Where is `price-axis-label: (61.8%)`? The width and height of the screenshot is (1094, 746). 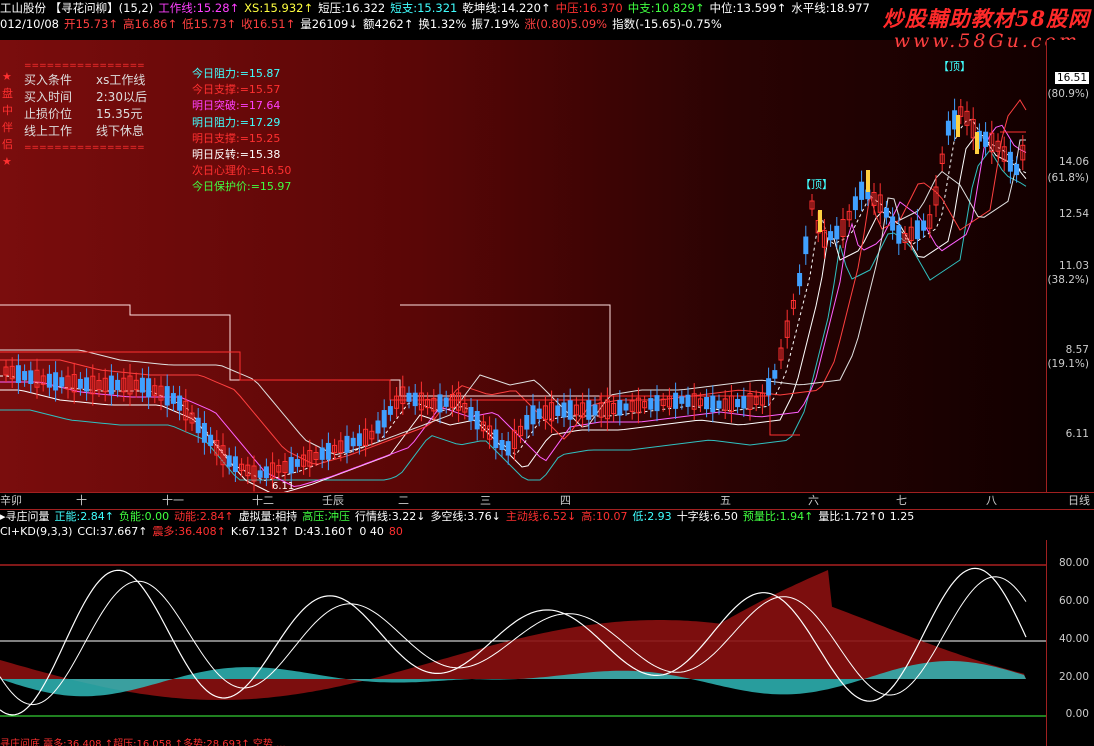
price-axis-label: (61.8%) is located at coordinates (1068, 178).